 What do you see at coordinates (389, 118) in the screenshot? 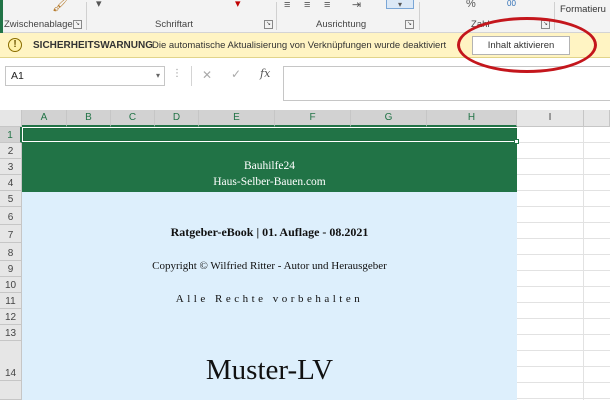
I see `column-header-g: G` at bounding box center [389, 118].